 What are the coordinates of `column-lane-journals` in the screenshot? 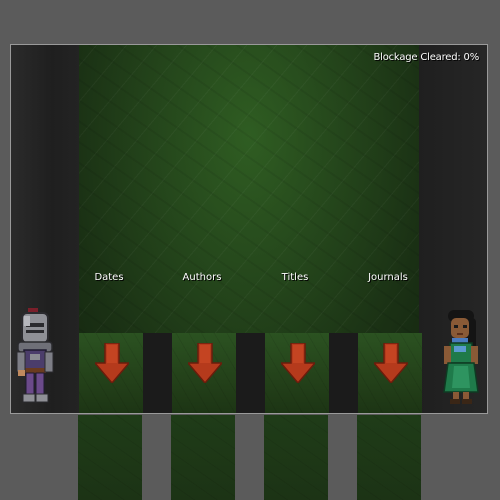 It's located at (390, 373).